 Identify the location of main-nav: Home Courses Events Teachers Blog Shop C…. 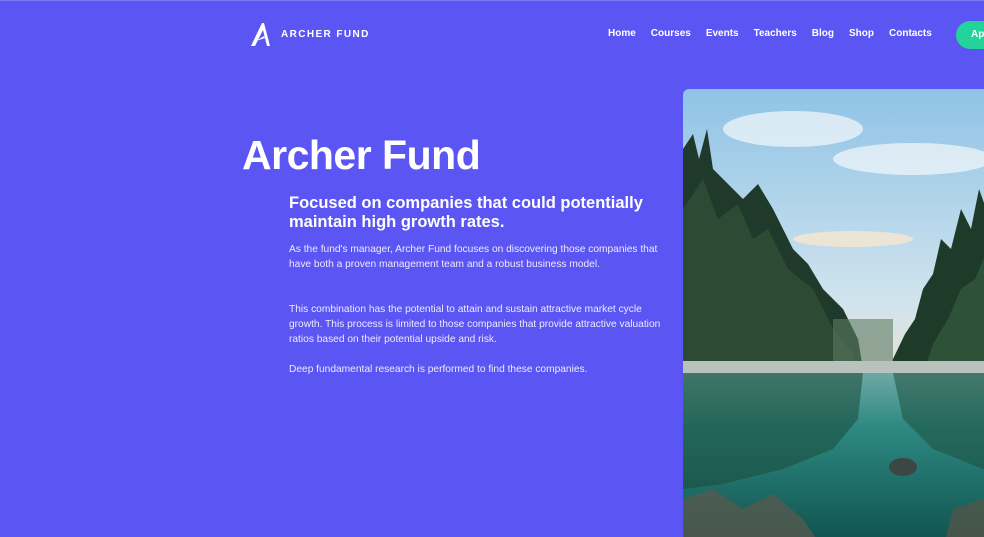
(770, 33).